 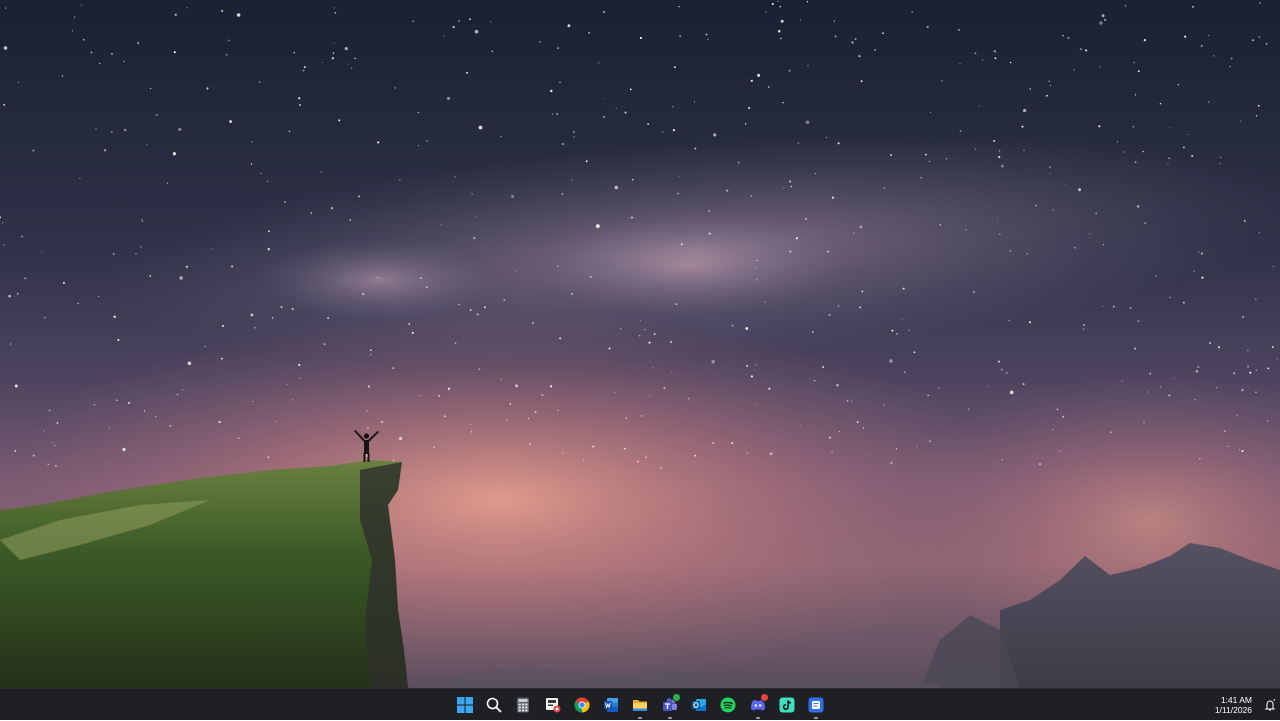 I want to click on search-button, so click(x=493, y=705).